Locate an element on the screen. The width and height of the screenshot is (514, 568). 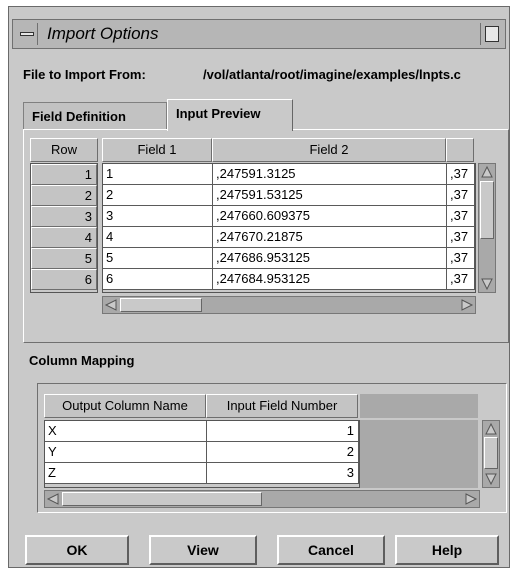
input-field-number-header: Input Field Number is located at coordinates (282, 406).